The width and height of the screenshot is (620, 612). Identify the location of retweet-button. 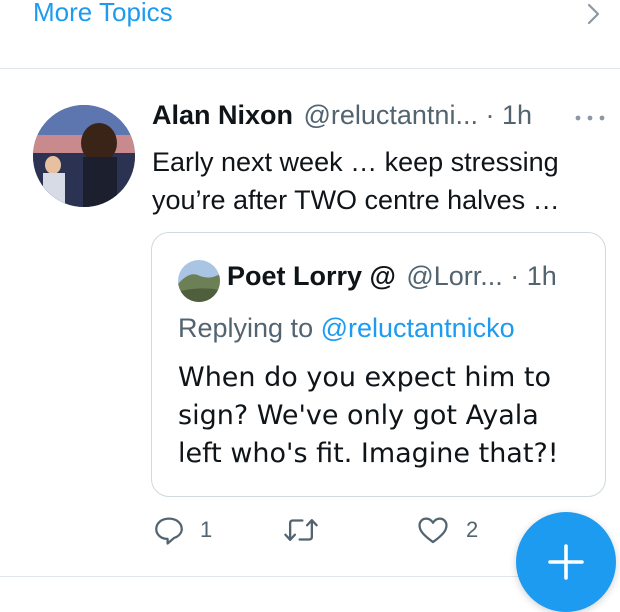
(301, 530).